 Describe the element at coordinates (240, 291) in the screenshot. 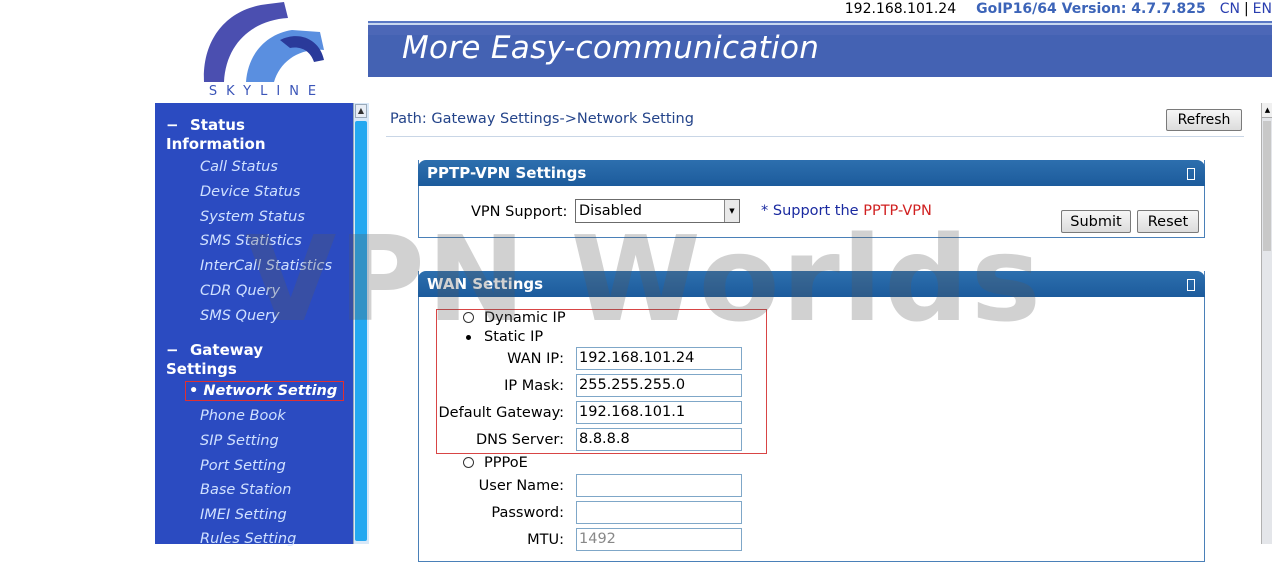

I see `sidebar-item-cdr-query: CDR Query` at that location.